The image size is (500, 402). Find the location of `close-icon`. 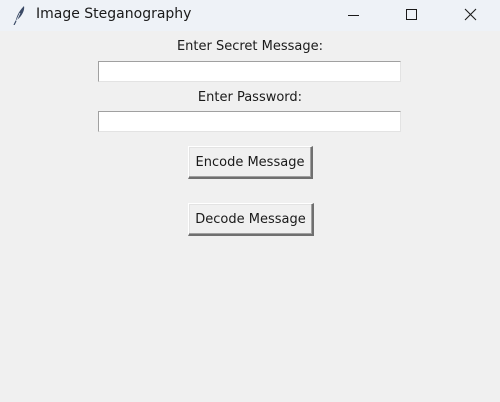

close-icon is located at coordinates (470, 14).